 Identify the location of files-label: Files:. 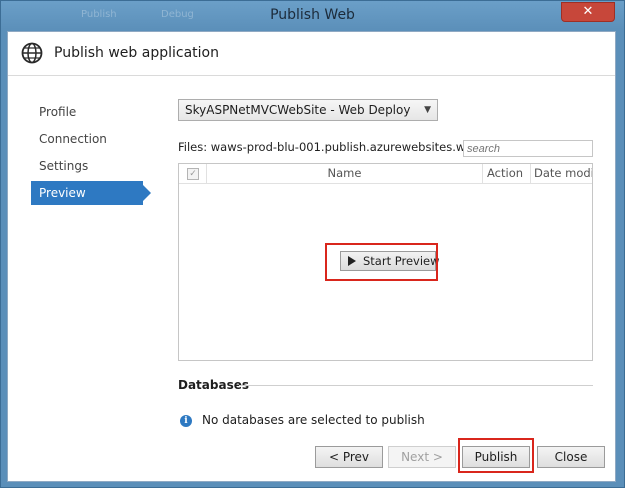
(193, 147).